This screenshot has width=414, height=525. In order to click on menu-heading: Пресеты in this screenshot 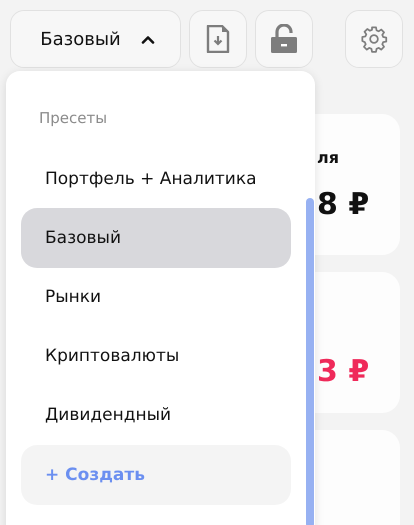, I will do `click(73, 119)`.